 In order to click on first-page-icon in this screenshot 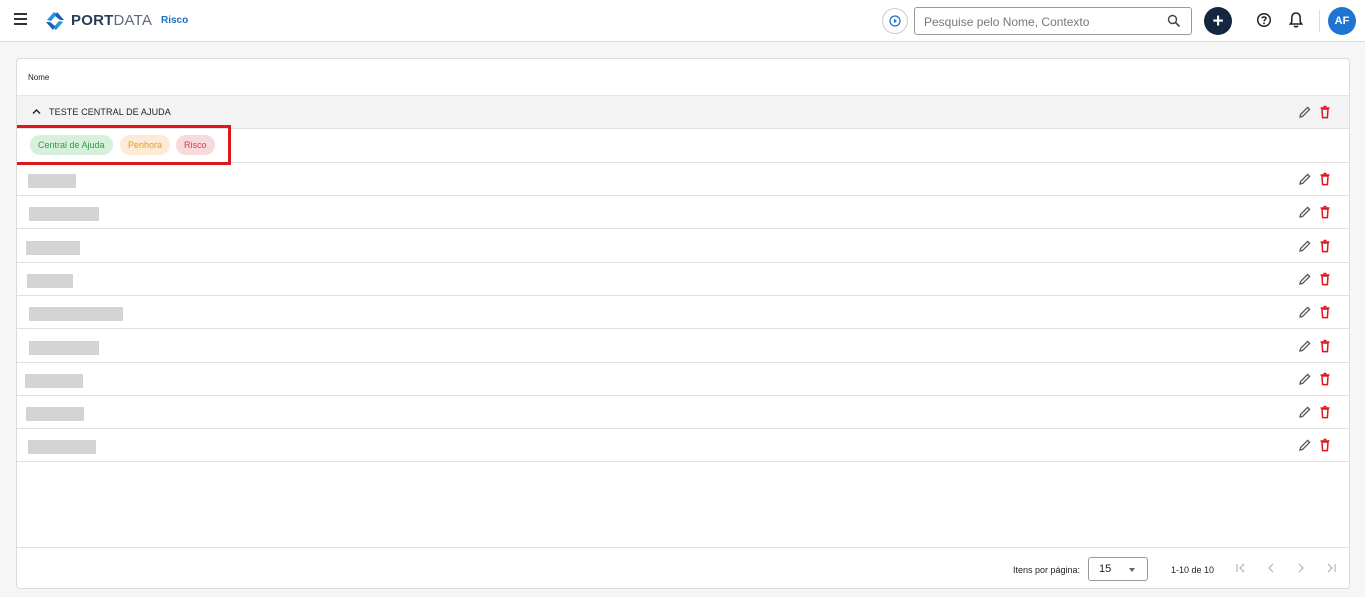, I will do `click(1241, 568)`.